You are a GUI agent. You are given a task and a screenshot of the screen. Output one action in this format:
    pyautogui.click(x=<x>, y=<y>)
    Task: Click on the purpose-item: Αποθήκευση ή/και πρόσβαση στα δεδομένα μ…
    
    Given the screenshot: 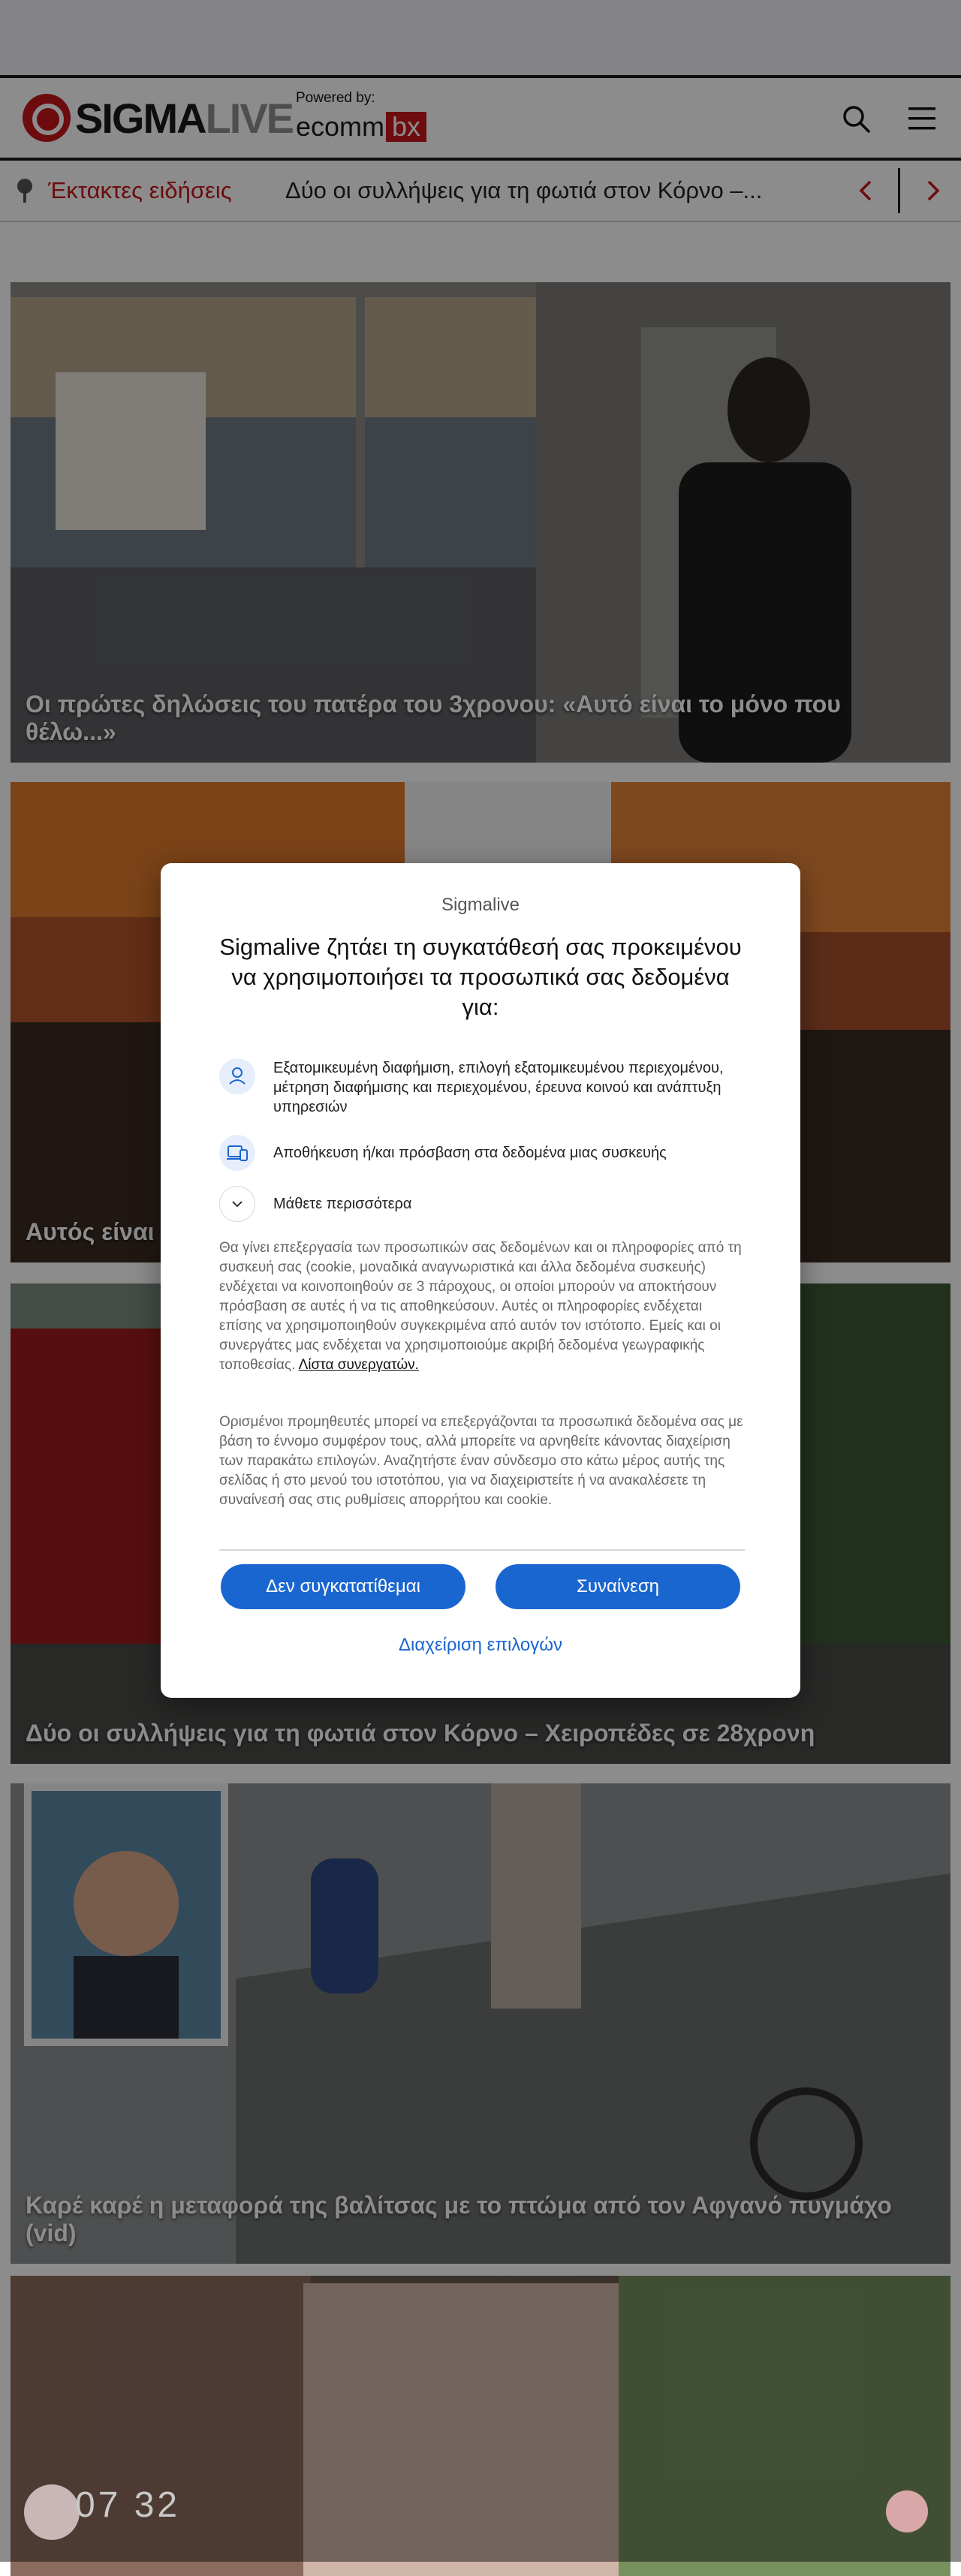 What is the action you would take?
    pyautogui.click(x=482, y=1153)
    